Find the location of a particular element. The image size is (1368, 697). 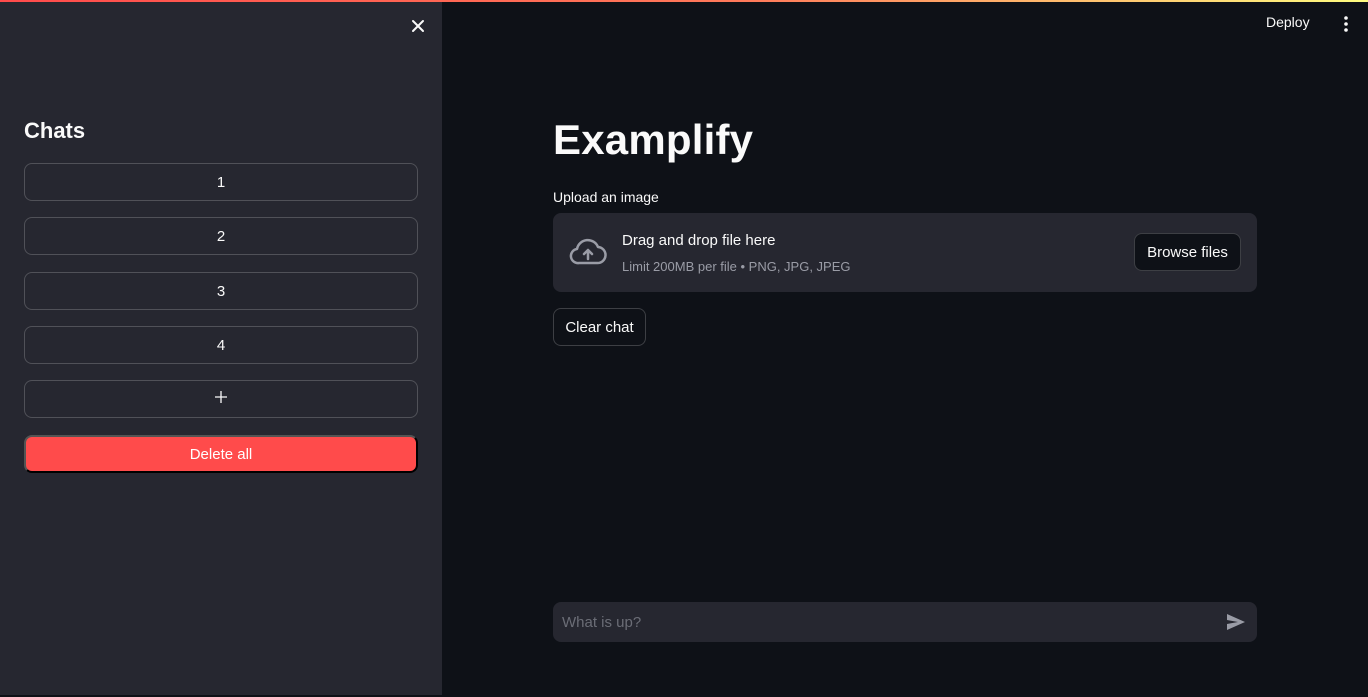

close-icon is located at coordinates (418, 26).